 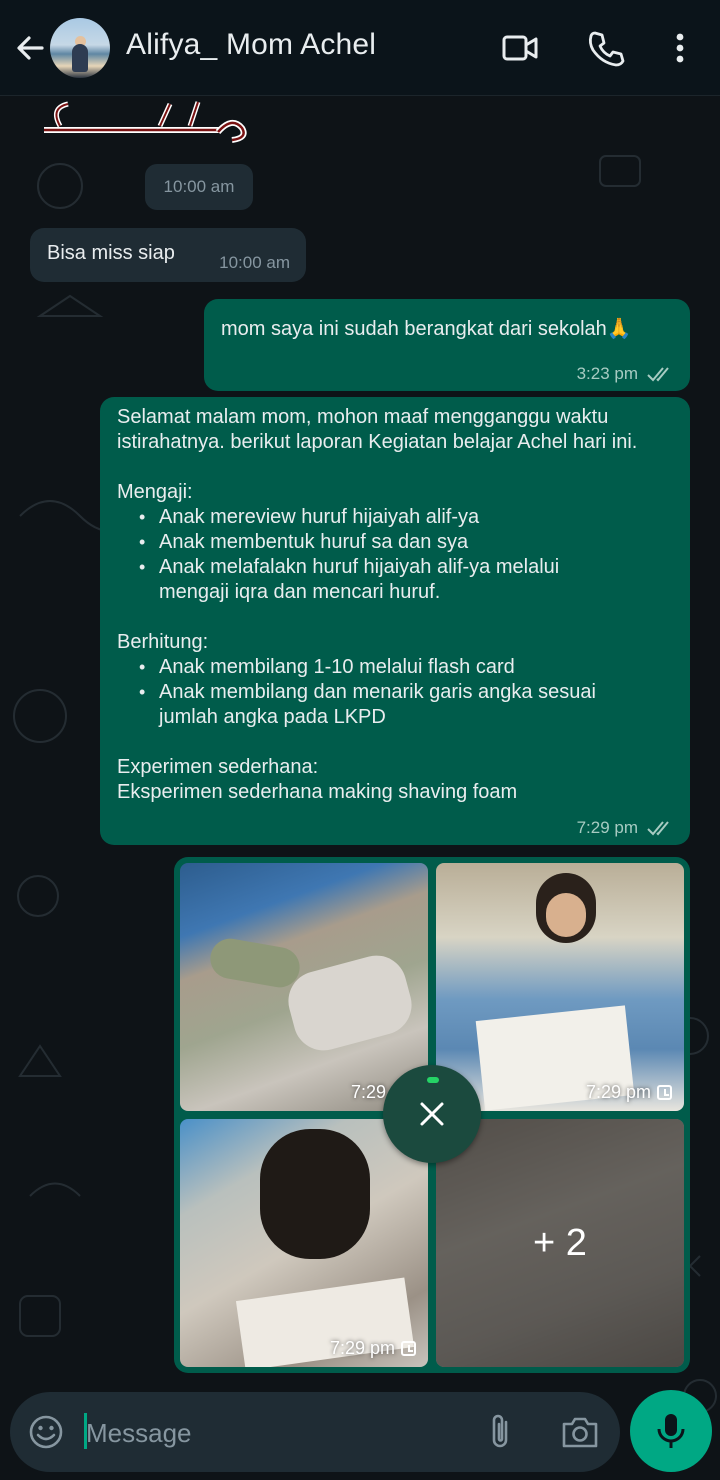 I want to click on section-title: Berhitung:, so click(x=163, y=642).